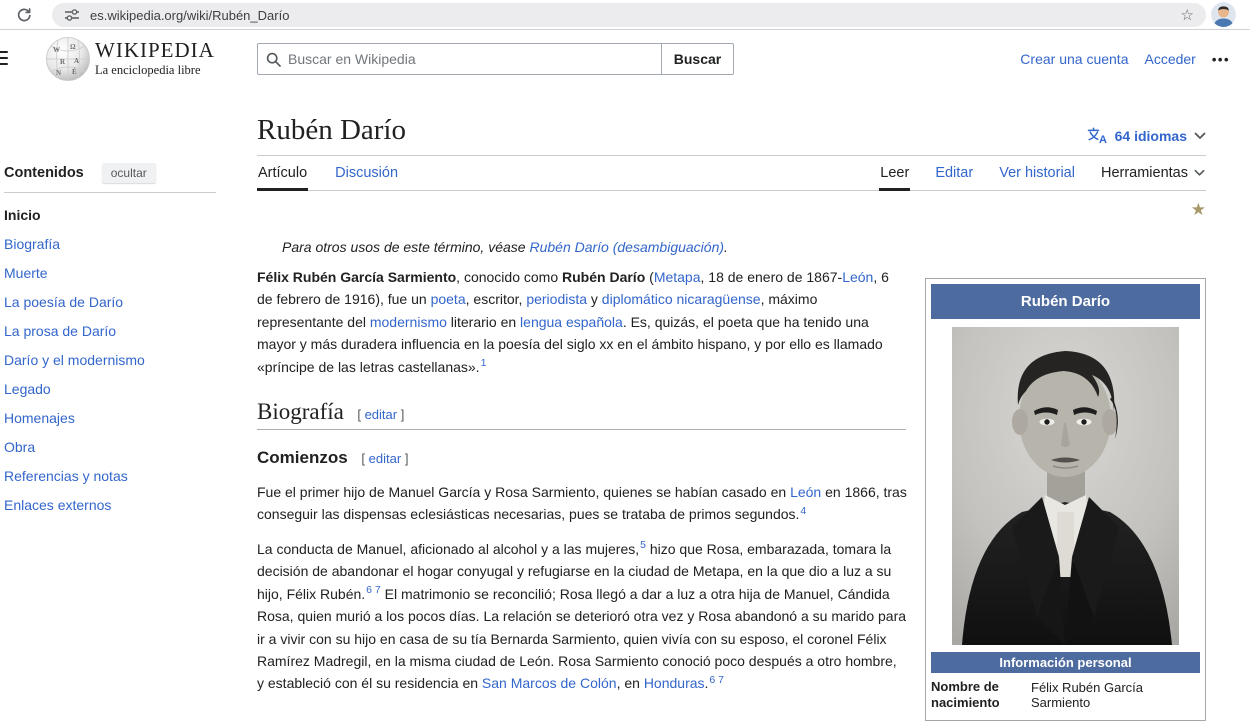  What do you see at coordinates (556, 299) in the screenshot?
I see `wiki-link: periodista` at bounding box center [556, 299].